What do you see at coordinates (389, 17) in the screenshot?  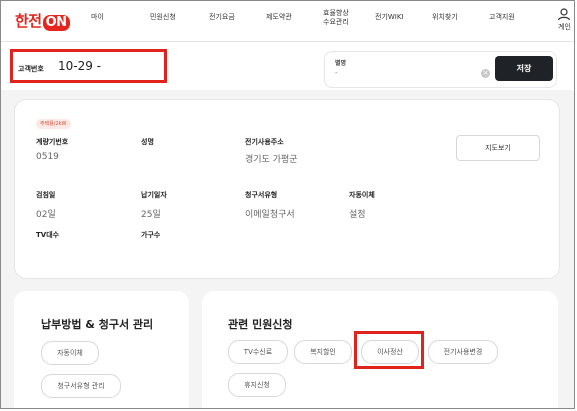 I see `nav-item-wiki: 전기WIKI` at bounding box center [389, 17].